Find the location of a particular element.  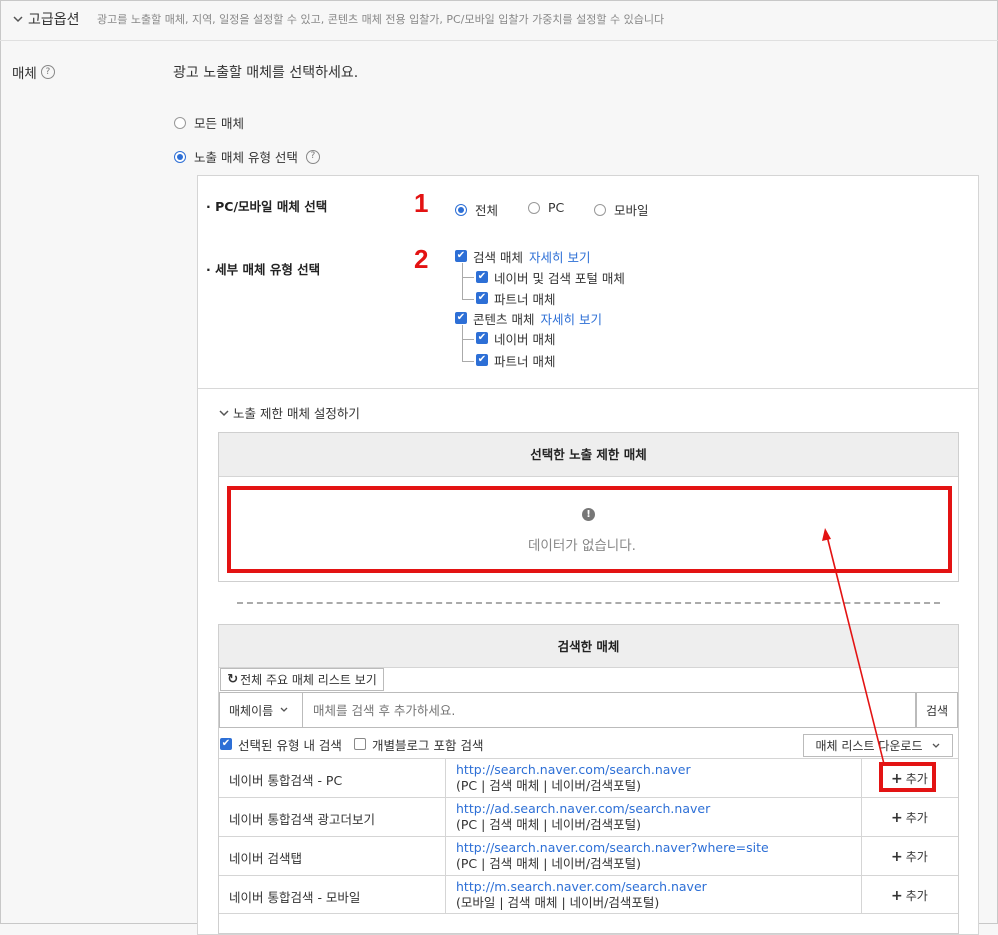

annotation-arrow-icon is located at coordinates (853, 646).